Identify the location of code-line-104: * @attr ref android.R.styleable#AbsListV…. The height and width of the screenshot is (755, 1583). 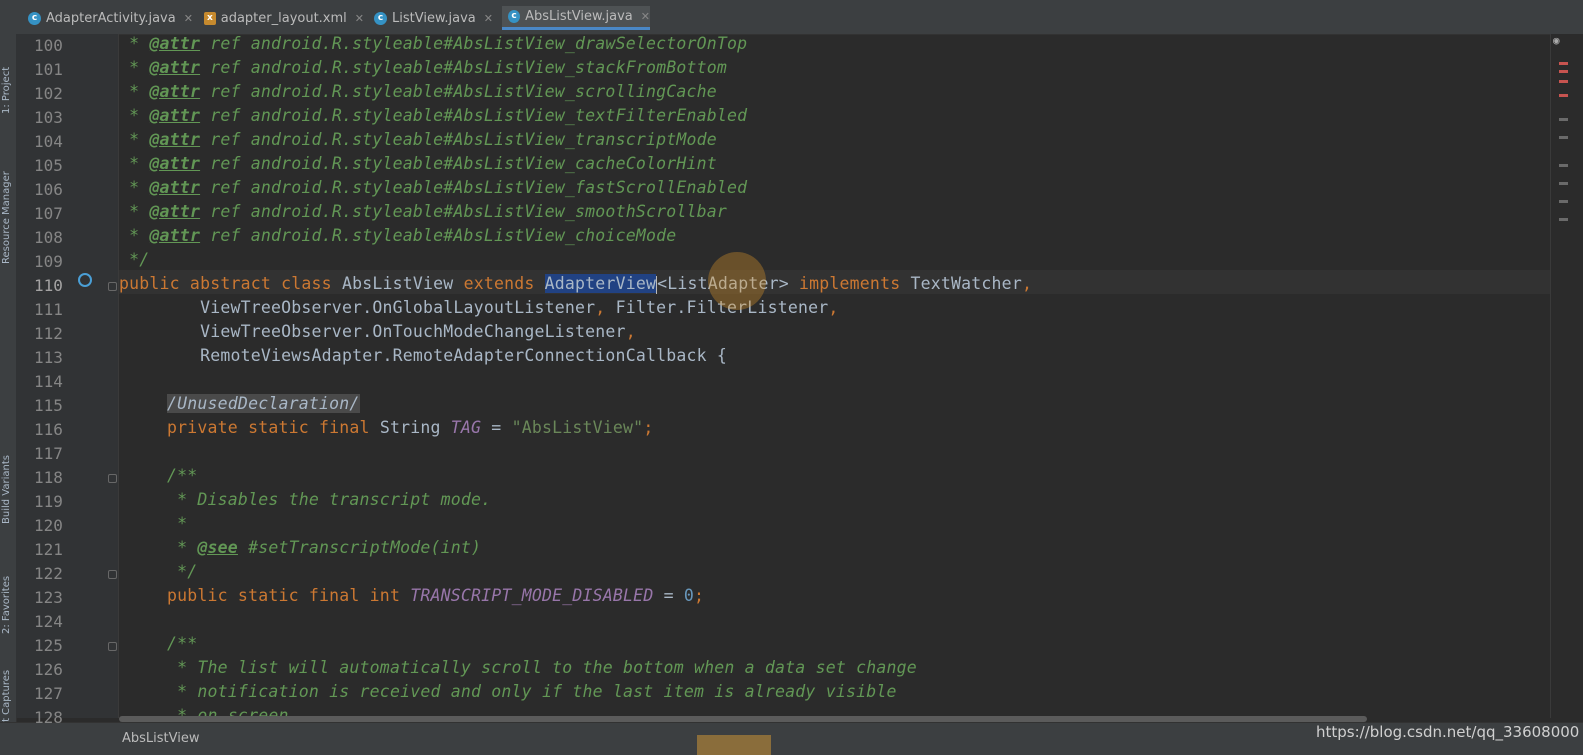
(418, 139).